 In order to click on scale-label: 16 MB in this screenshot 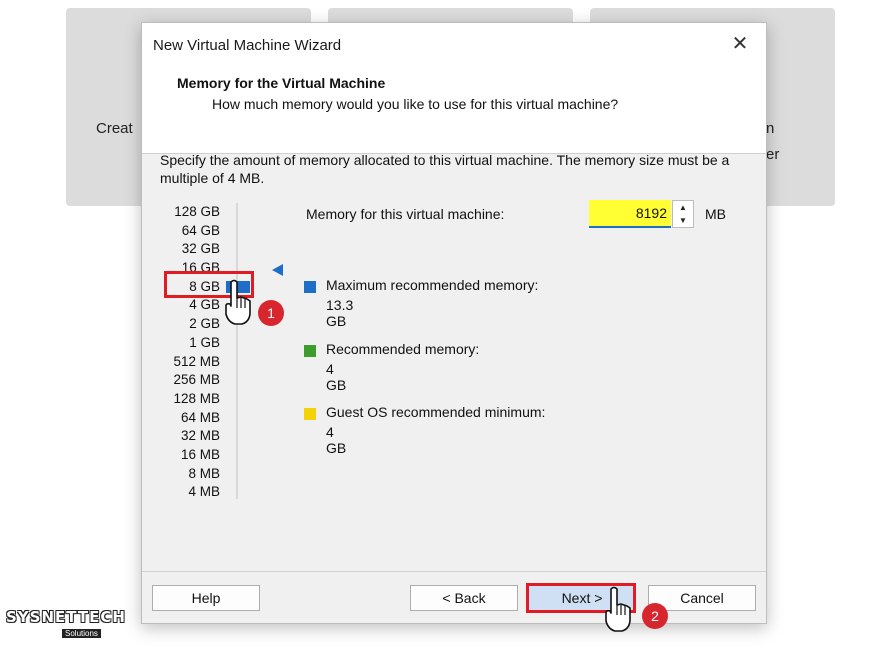, I will do `click(200, 454)`.